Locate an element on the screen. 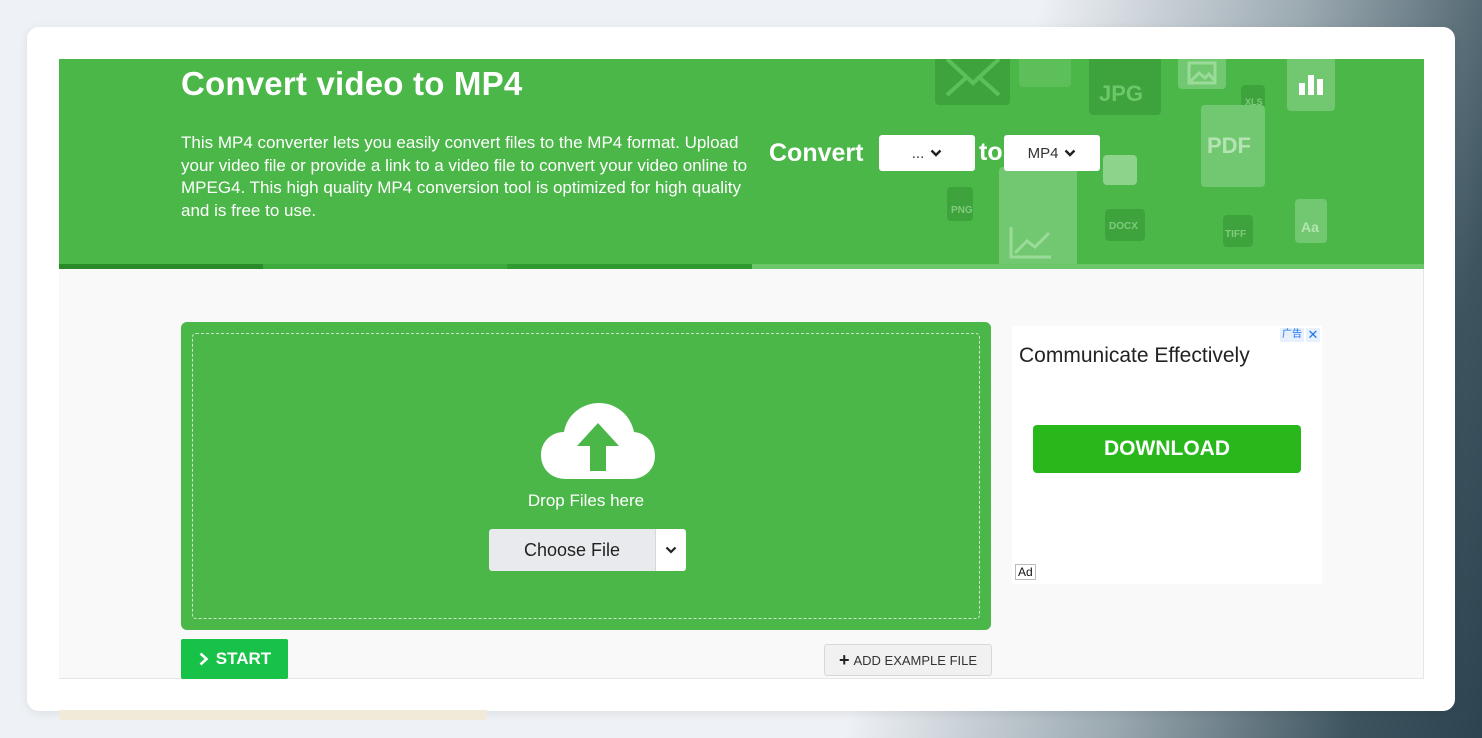 The image size is (1482, 738). start-label: START is located at coordinates (243, 658).